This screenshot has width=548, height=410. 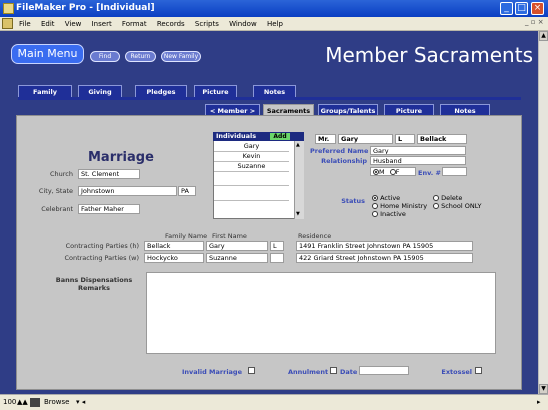 What do you see at coordinates (382, 172) in the screenshot?
I see `gender-m-label: M` at bounding box center [382, 172].